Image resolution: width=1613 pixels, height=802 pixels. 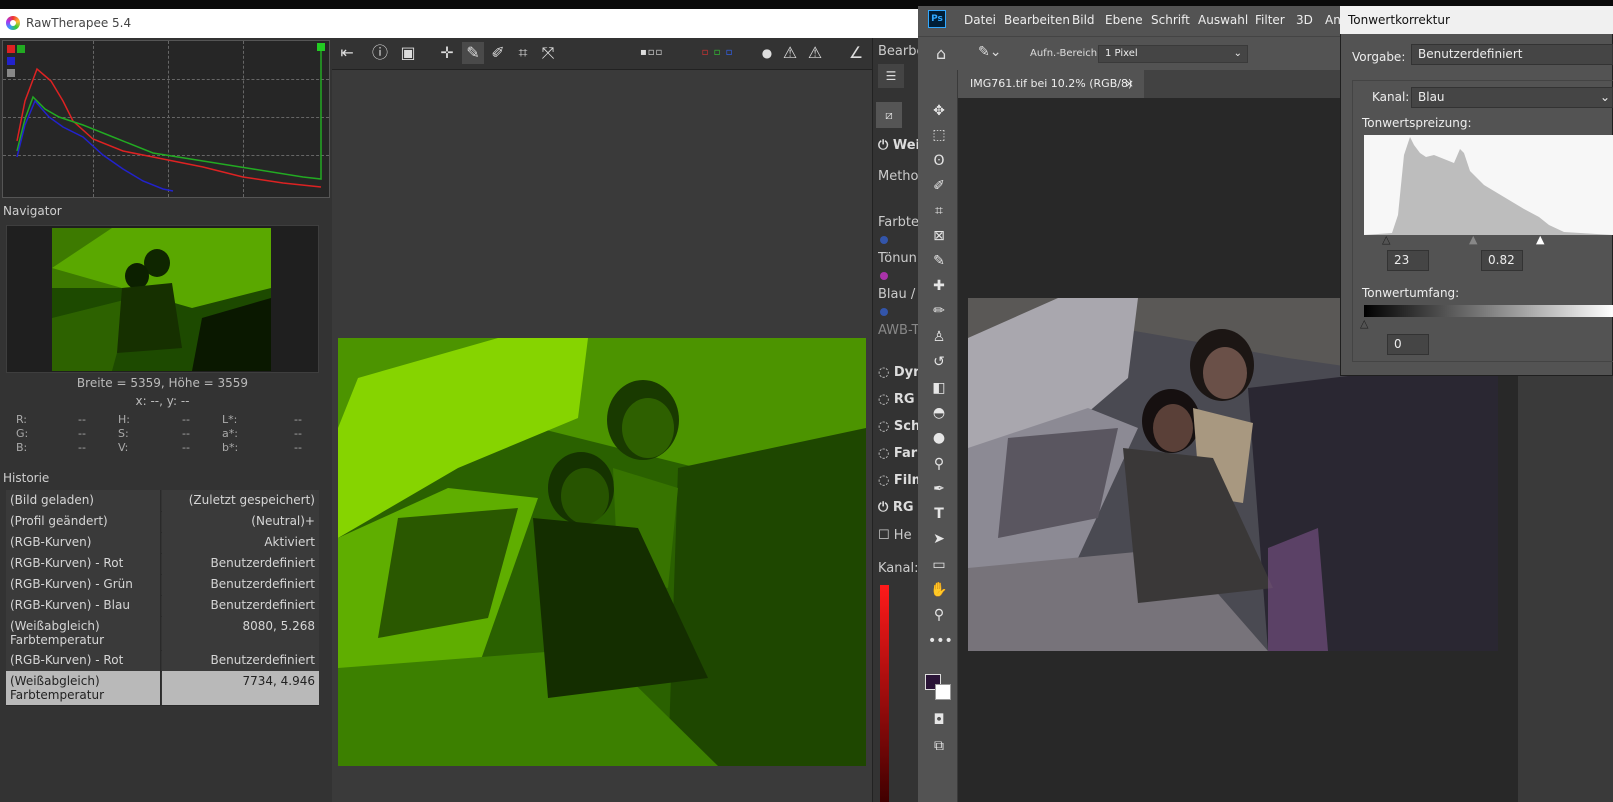 What do you see at coordinates (729, 53) in the screenshot?
I see `channel-blue-icon: ▫` at bounding box center [729, 53].